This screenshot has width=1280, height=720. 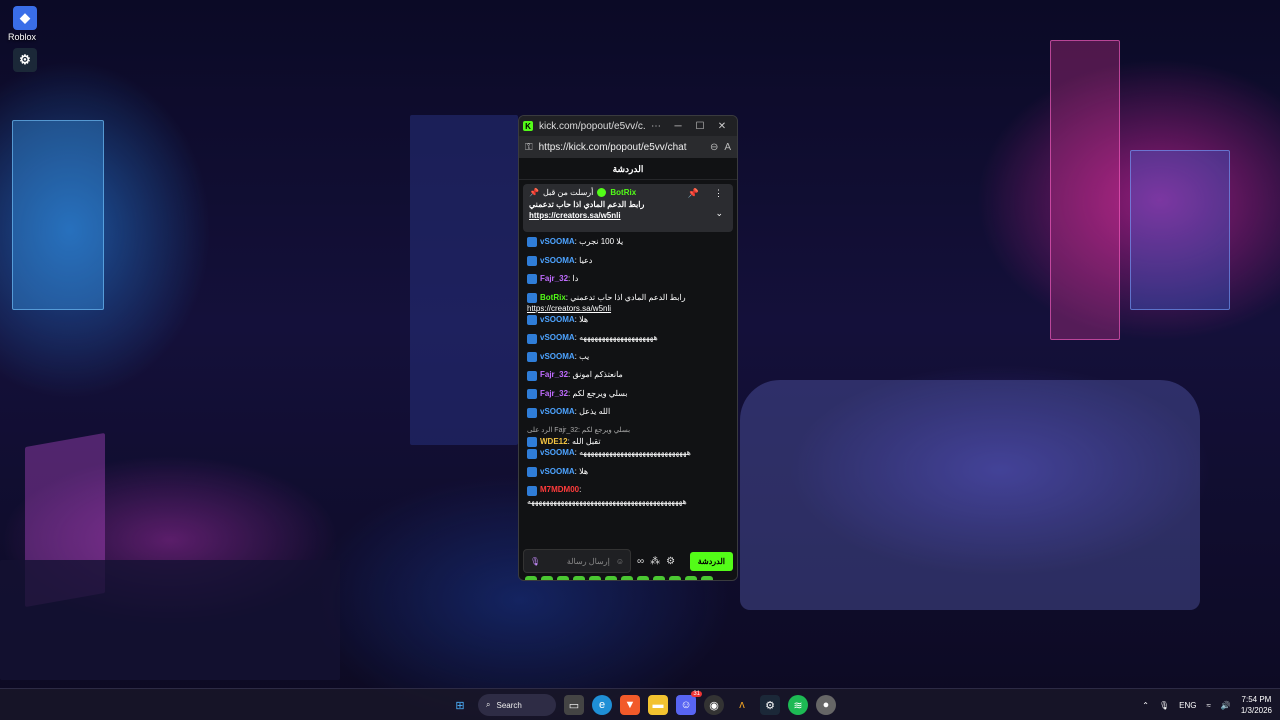 I want to click on pinned-user: BotRix, so click(x=623, y=192).